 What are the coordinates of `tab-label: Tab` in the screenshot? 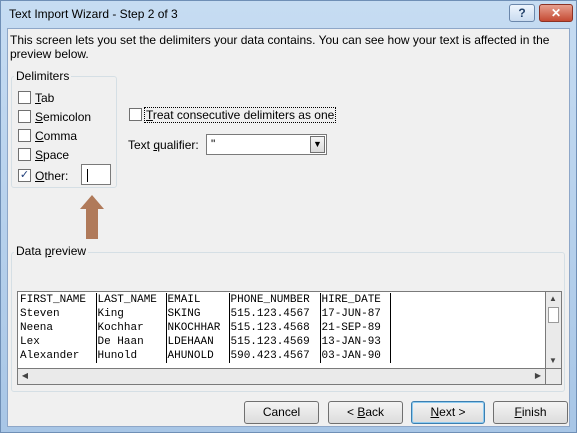 It's located at (44, 98).